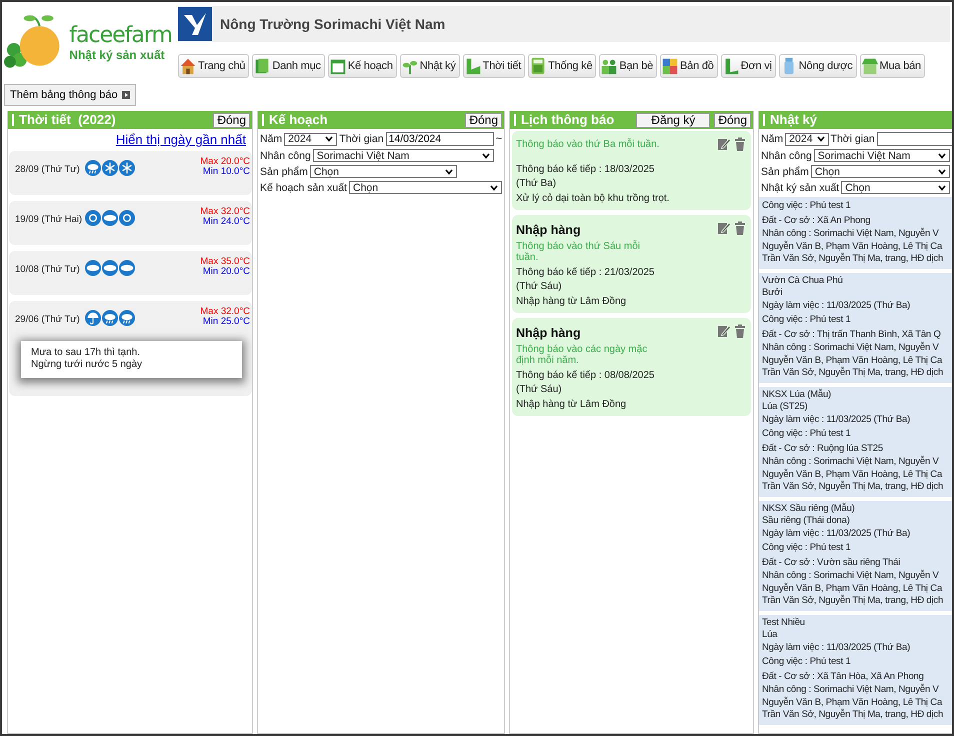  What do you see at coordinates (288, 66) in the screenshot?
I see `nav-button: Danh mục` at bounding box center [288, 66].